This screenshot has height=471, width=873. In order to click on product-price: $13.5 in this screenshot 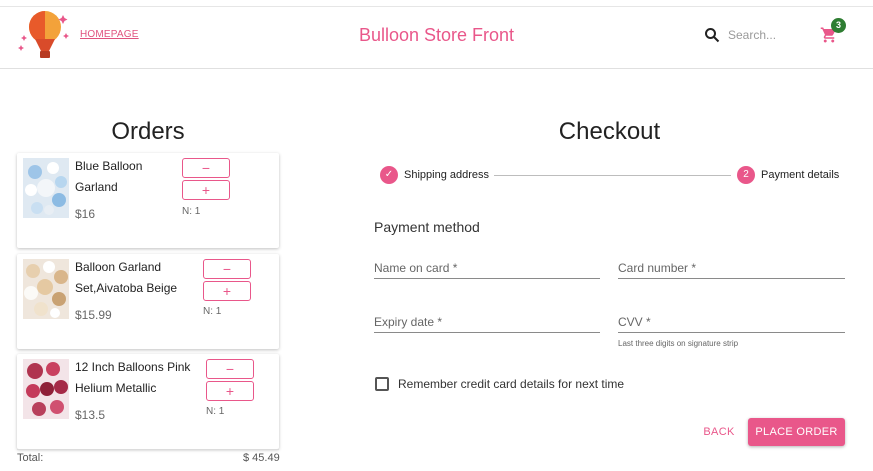, I will do `click(90, 415)`.